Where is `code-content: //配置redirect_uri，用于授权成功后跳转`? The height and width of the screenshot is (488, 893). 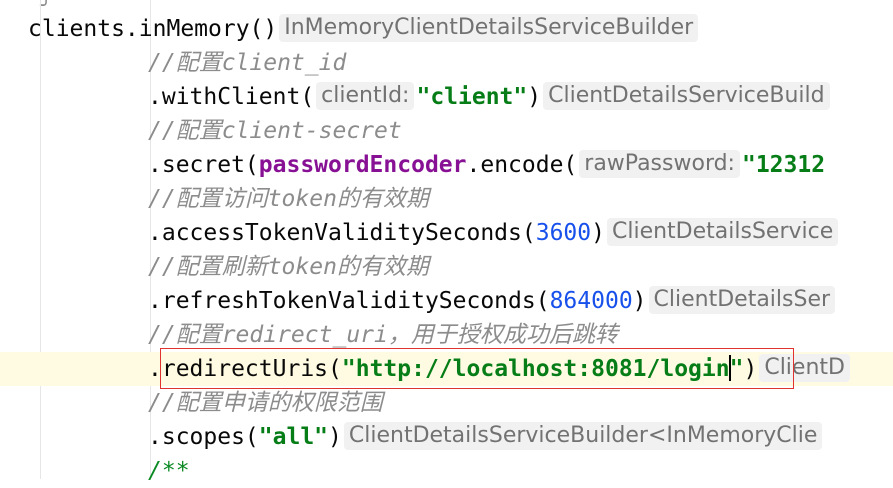
code-content: //配置redirect_uri，用于授权成功后跳转 is located at coordinates (383, 335).